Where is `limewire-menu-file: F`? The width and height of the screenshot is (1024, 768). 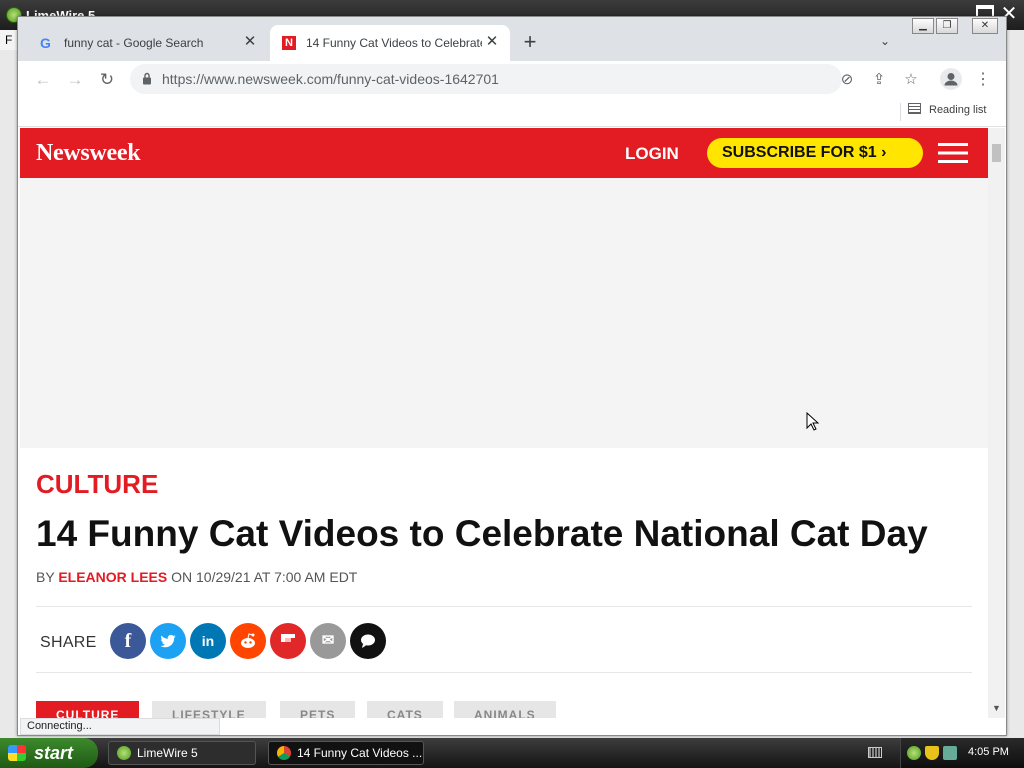
limewire-menu-file: F is located at coordinates (9, 40).